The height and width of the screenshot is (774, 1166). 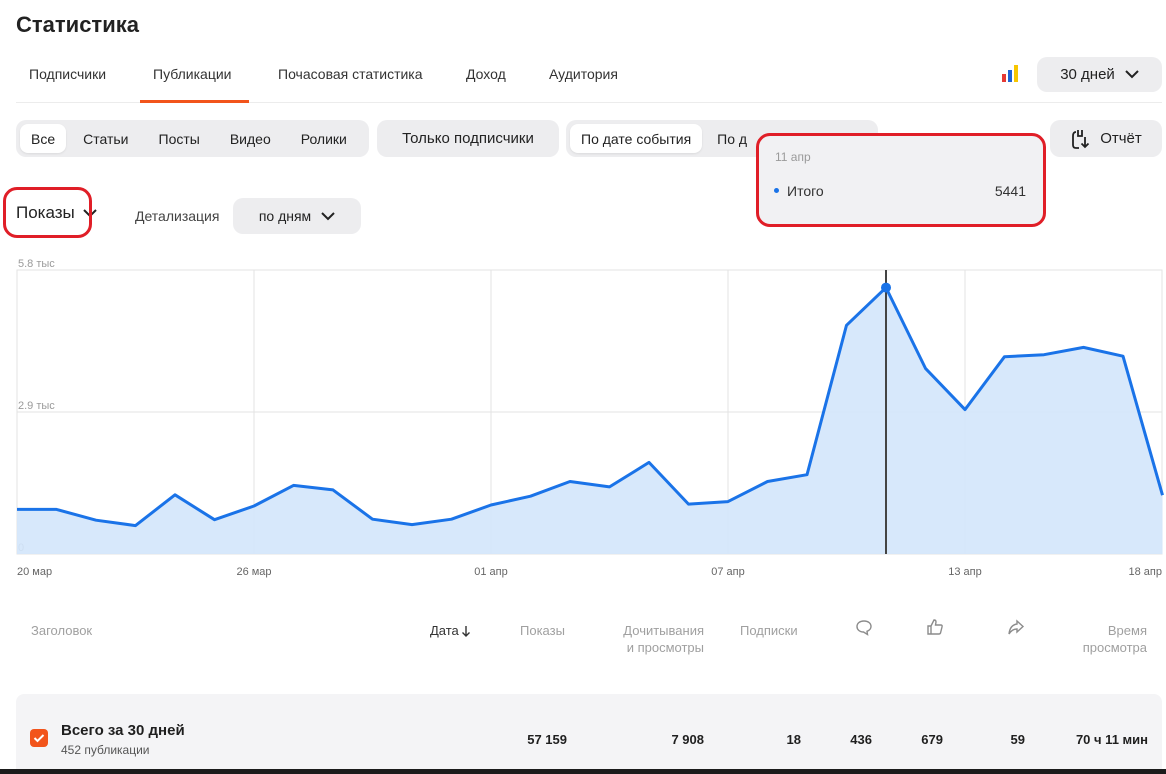 What do you see at coordinates (793, 739) in the screenshot?
I see `summary-subscriptions: 18` at bounding box center [793, 739].